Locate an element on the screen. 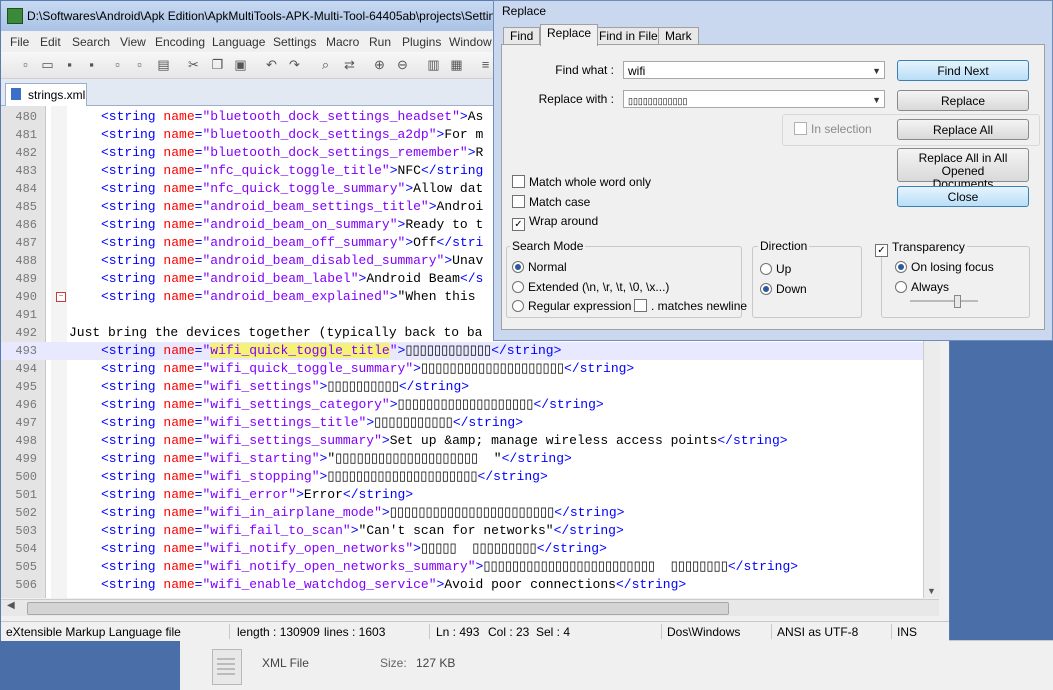  tab-mark: Mark is located at coordinates (678, 36).